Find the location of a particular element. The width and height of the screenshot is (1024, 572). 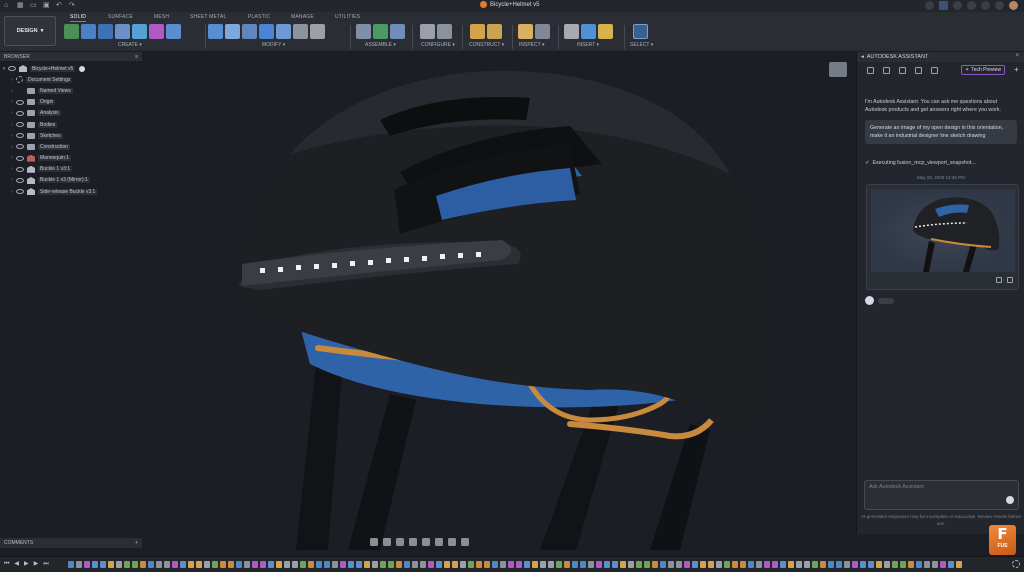

insert-derive-icon is located at coordinates (571, 31).